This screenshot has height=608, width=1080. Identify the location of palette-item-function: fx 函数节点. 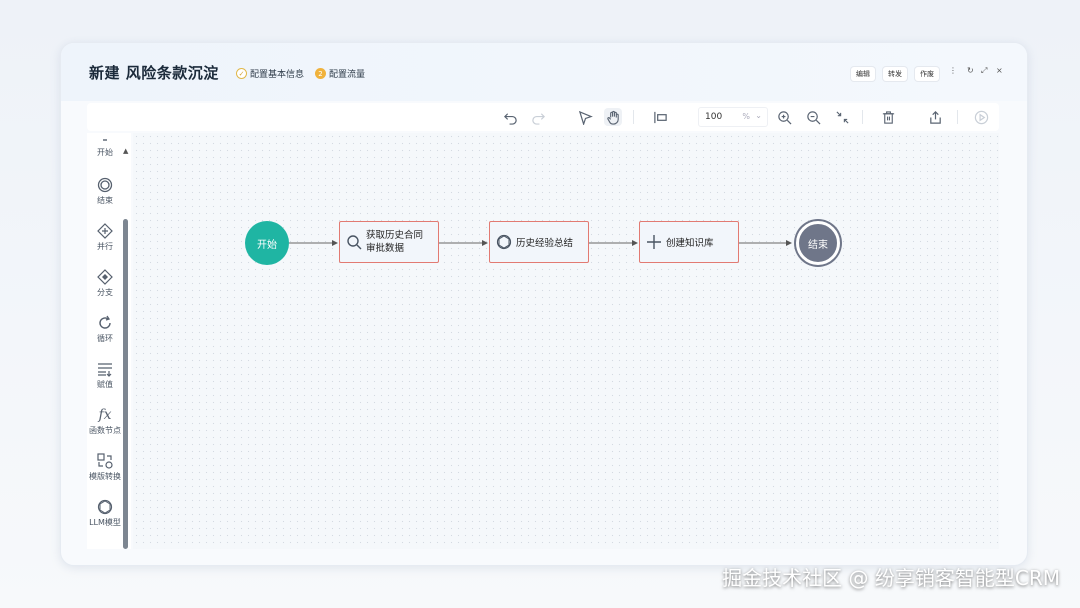
(105, 421).